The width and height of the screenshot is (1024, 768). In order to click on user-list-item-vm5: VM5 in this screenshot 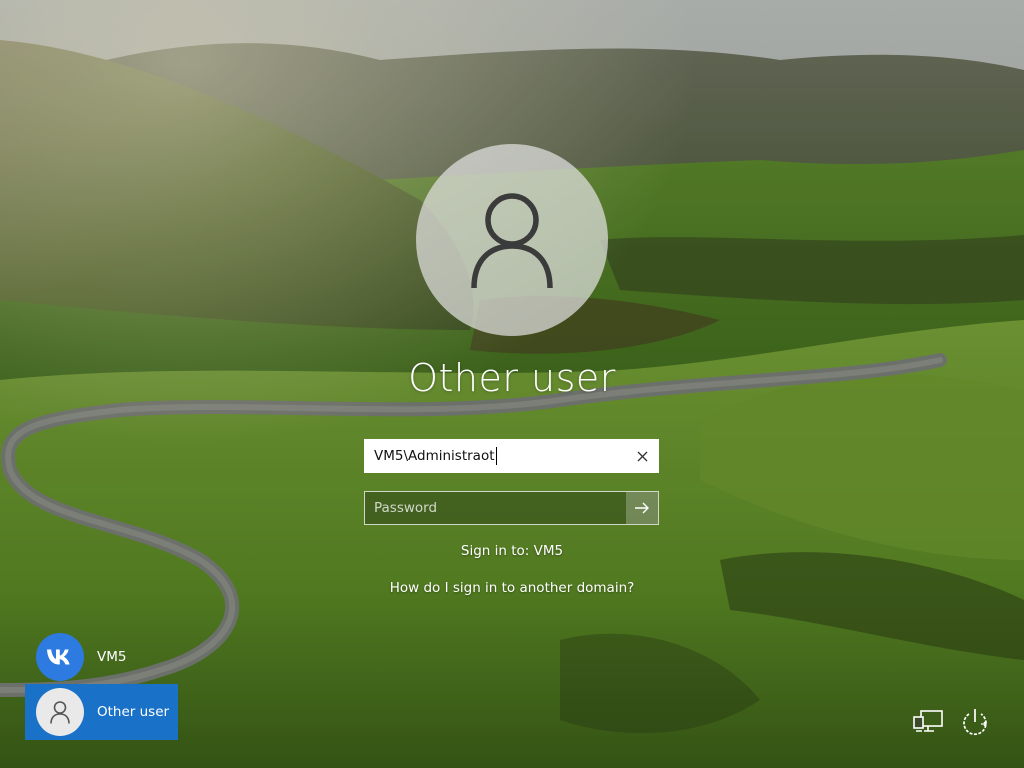, I will do `click(101, 657)`.